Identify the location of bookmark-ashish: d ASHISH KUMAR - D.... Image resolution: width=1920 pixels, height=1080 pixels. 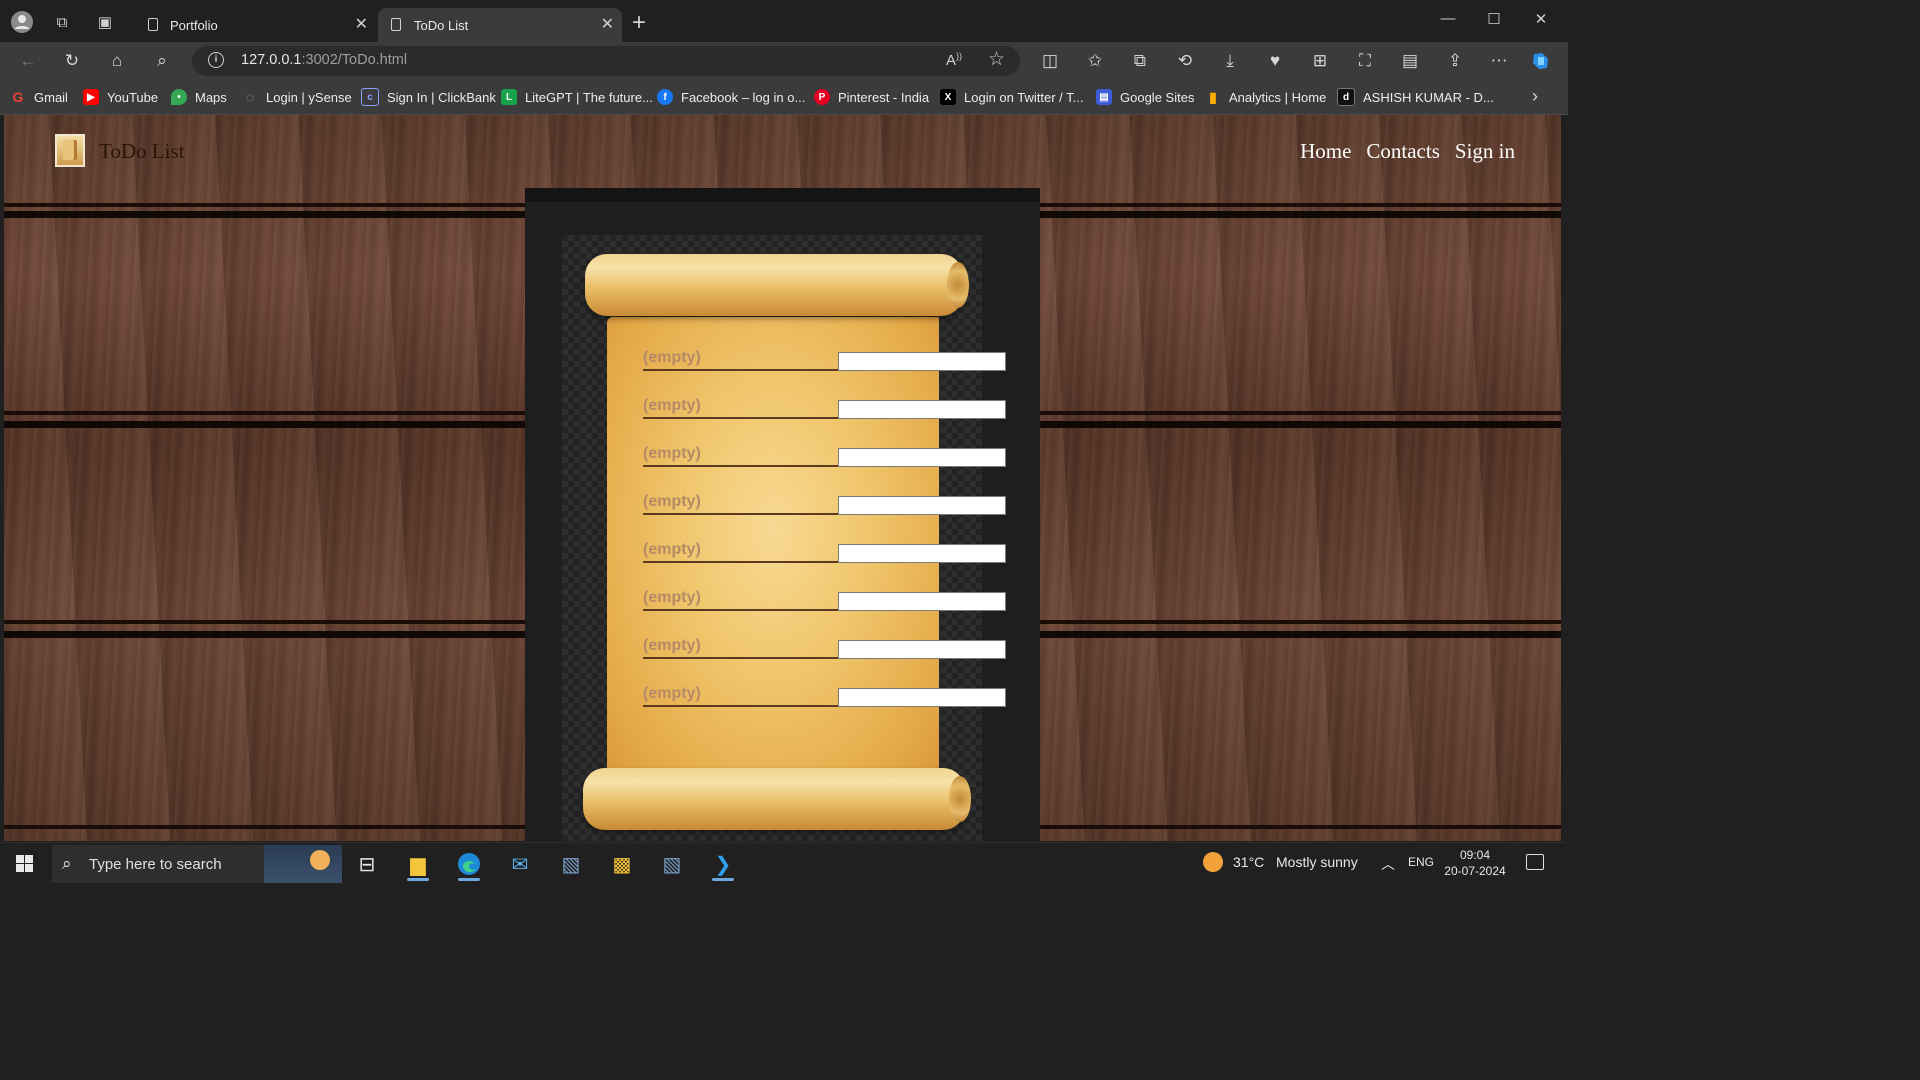
(1415, 97).